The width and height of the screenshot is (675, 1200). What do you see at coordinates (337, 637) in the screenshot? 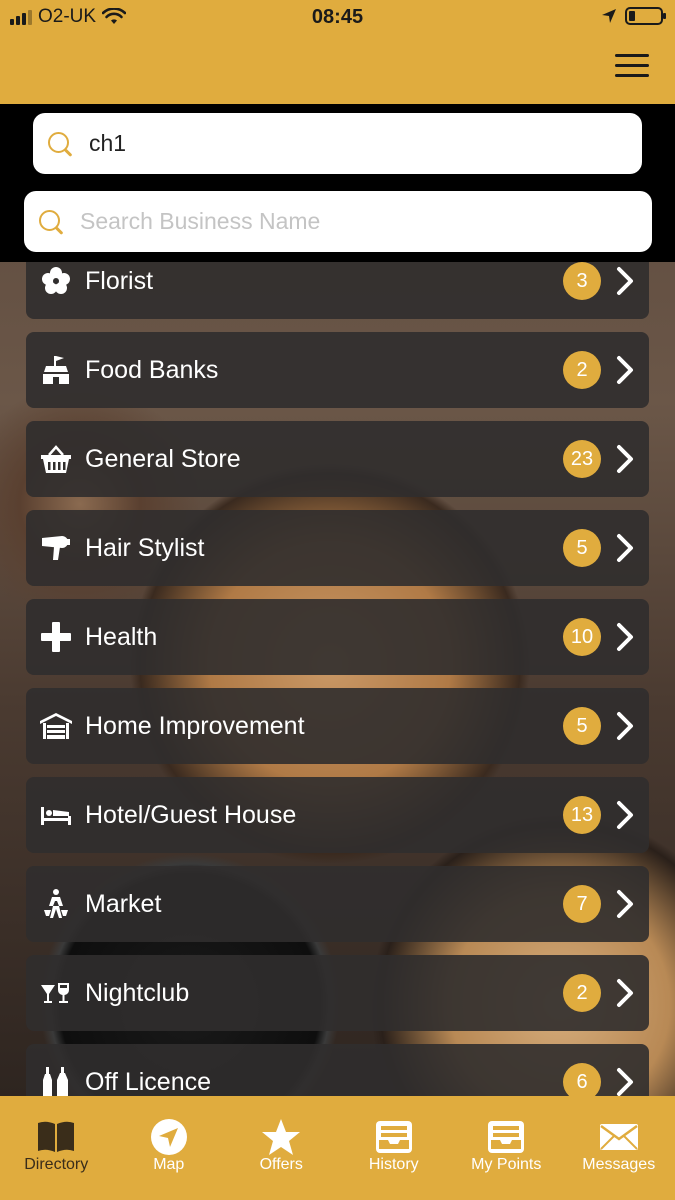
I see `category-row-health: Health 10` at bounding box center [337, 637].